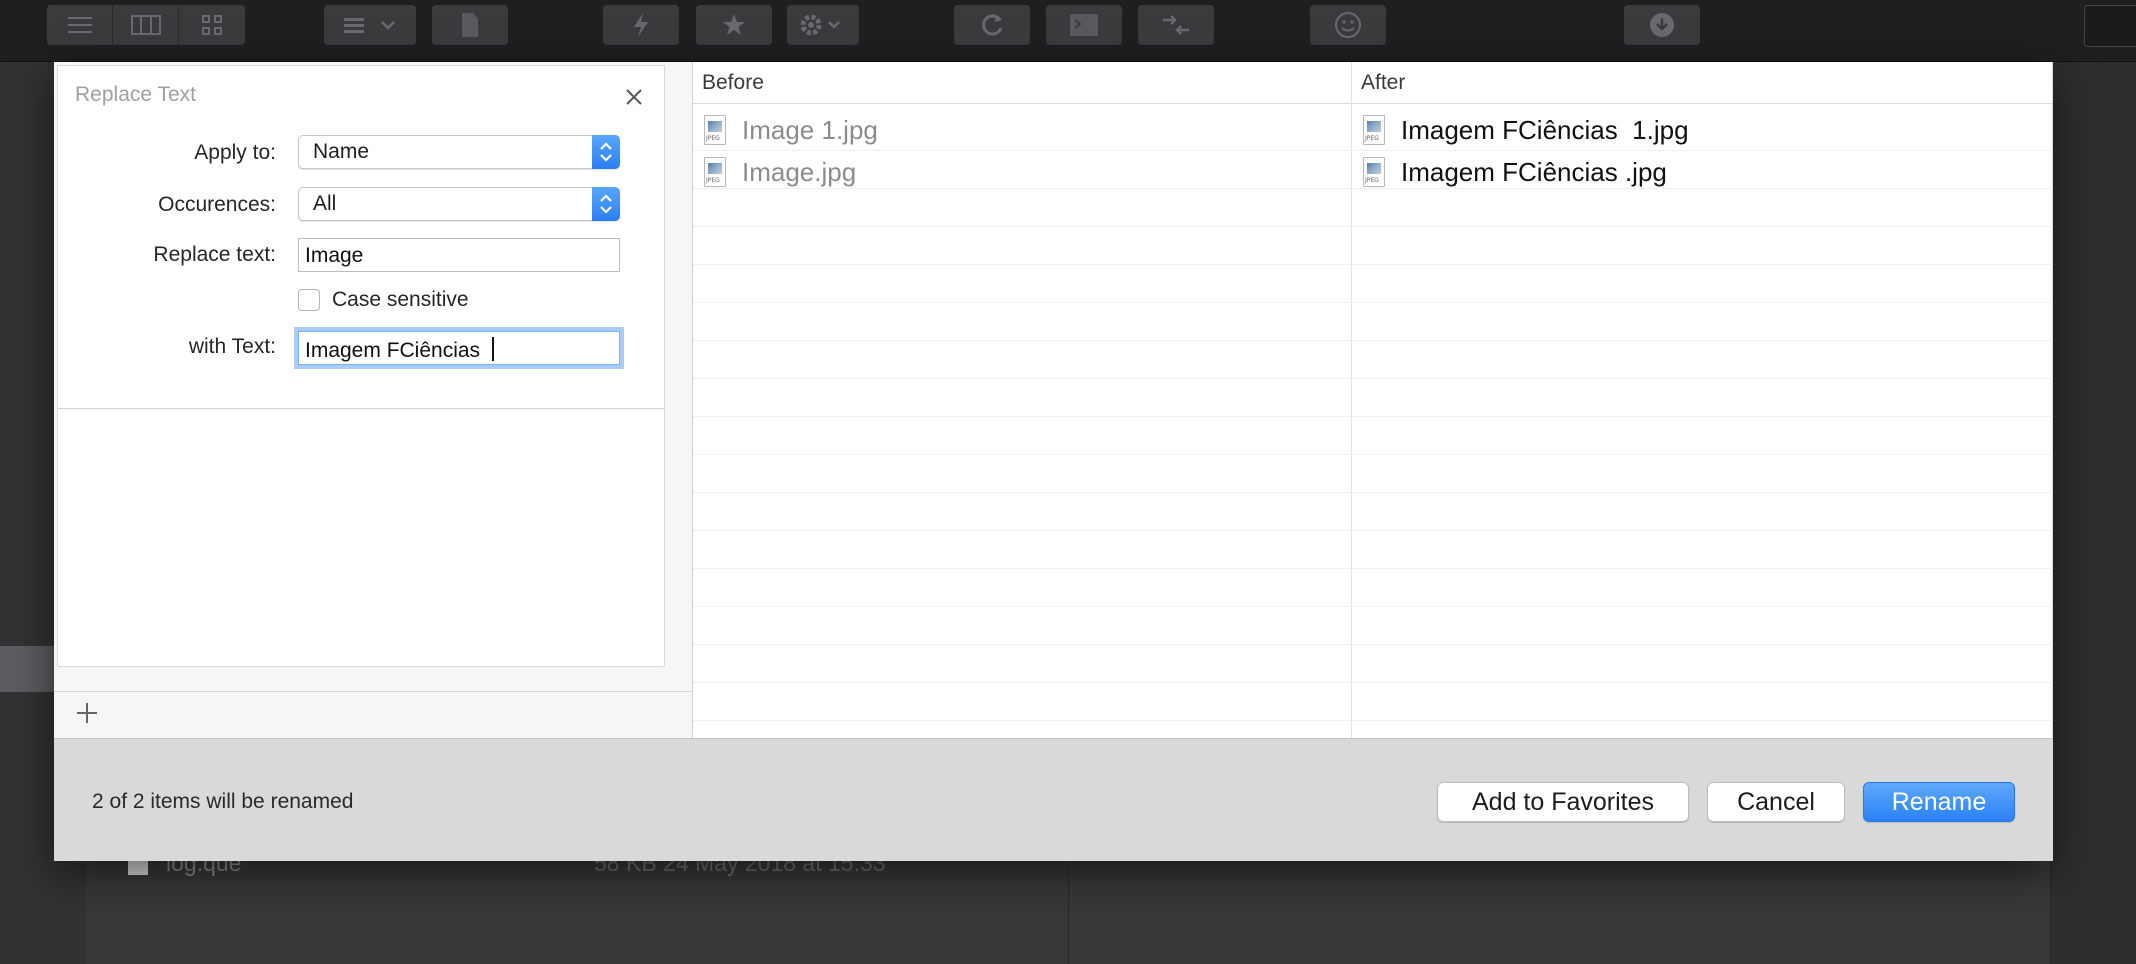 The height and width of the screenshot is (964, 2136). I want to click on with-text-value: Imagem FCiências, so click(395, 350).